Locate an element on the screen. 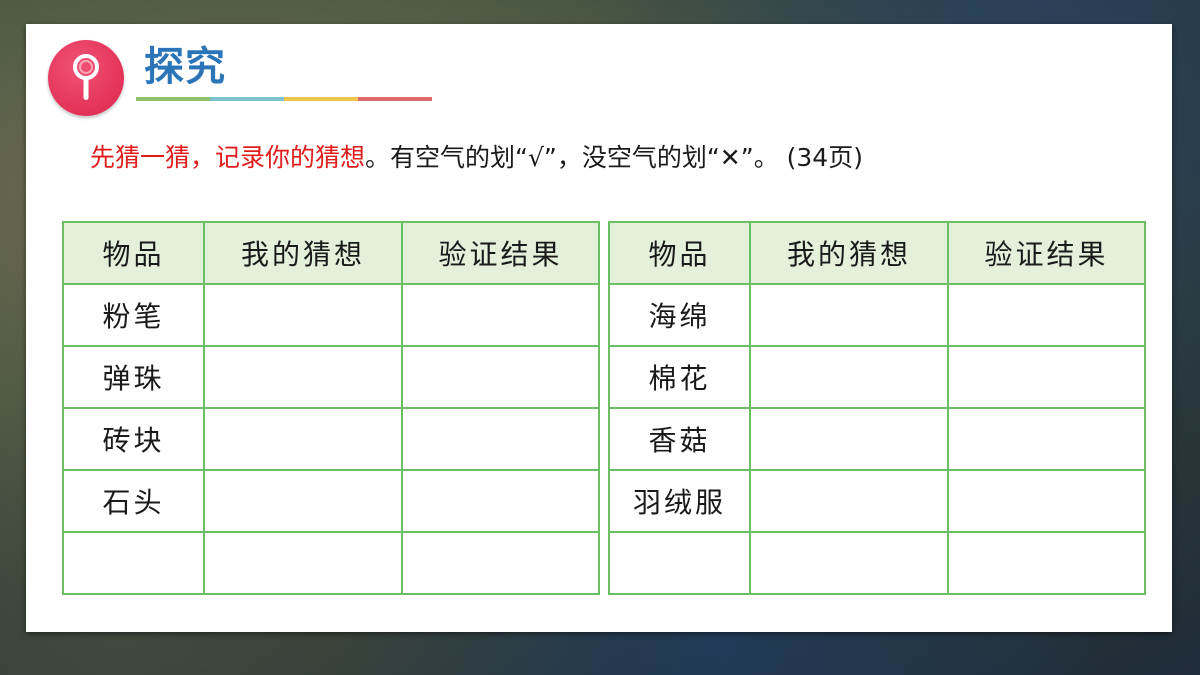 The image size is (1200, 675). item-cell: 羽绒服 is located at coordinates (679, 501).